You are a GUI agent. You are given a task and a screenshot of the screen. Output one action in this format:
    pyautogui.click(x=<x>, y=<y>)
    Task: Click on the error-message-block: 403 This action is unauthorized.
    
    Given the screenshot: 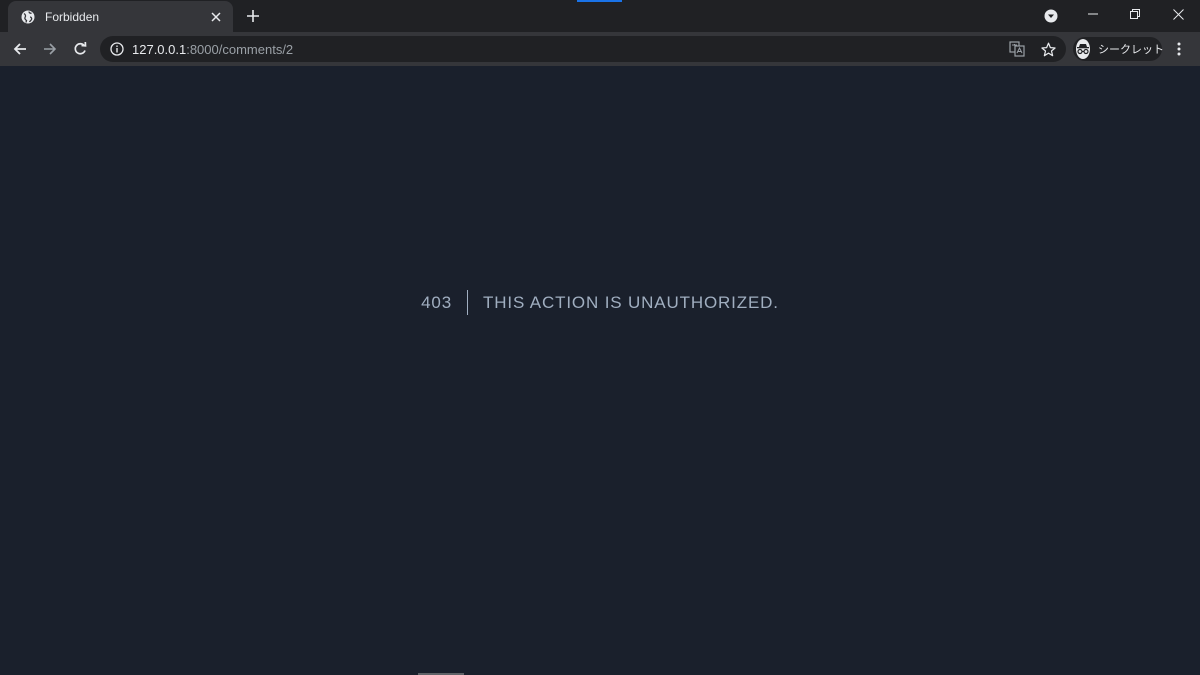 What is the action you would take?
    pyautogui.click(x=600, y=302)
    